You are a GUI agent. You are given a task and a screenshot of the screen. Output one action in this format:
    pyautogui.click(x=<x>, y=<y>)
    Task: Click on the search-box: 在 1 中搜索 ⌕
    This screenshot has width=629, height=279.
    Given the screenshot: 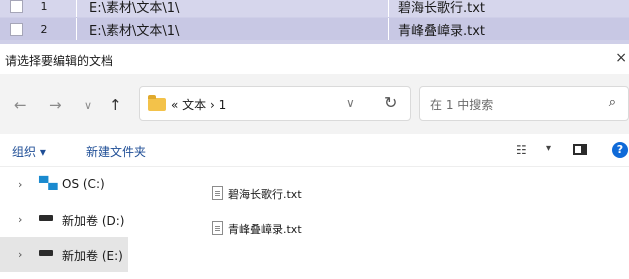 What is the action you would take?
    pyautogui.click(x=524, y=103)
    